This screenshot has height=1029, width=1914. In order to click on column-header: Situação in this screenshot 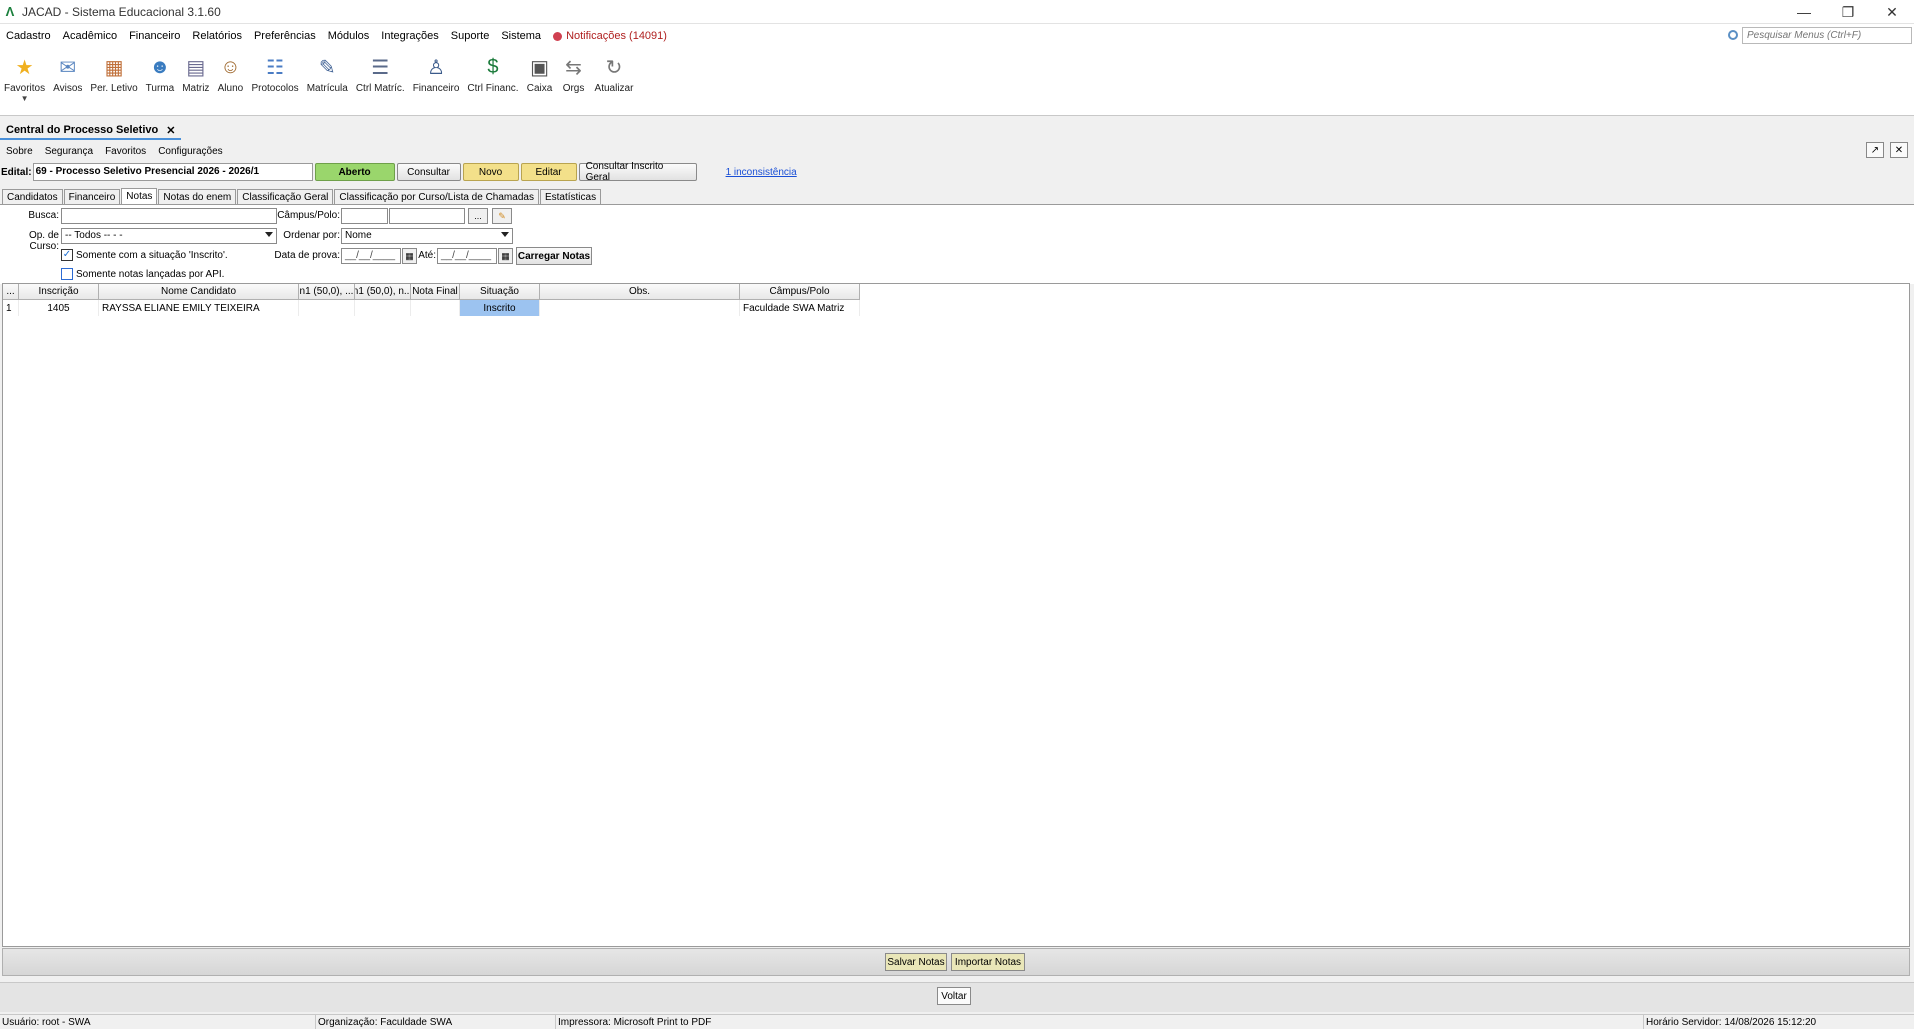, I will do `click(500, 292)`.